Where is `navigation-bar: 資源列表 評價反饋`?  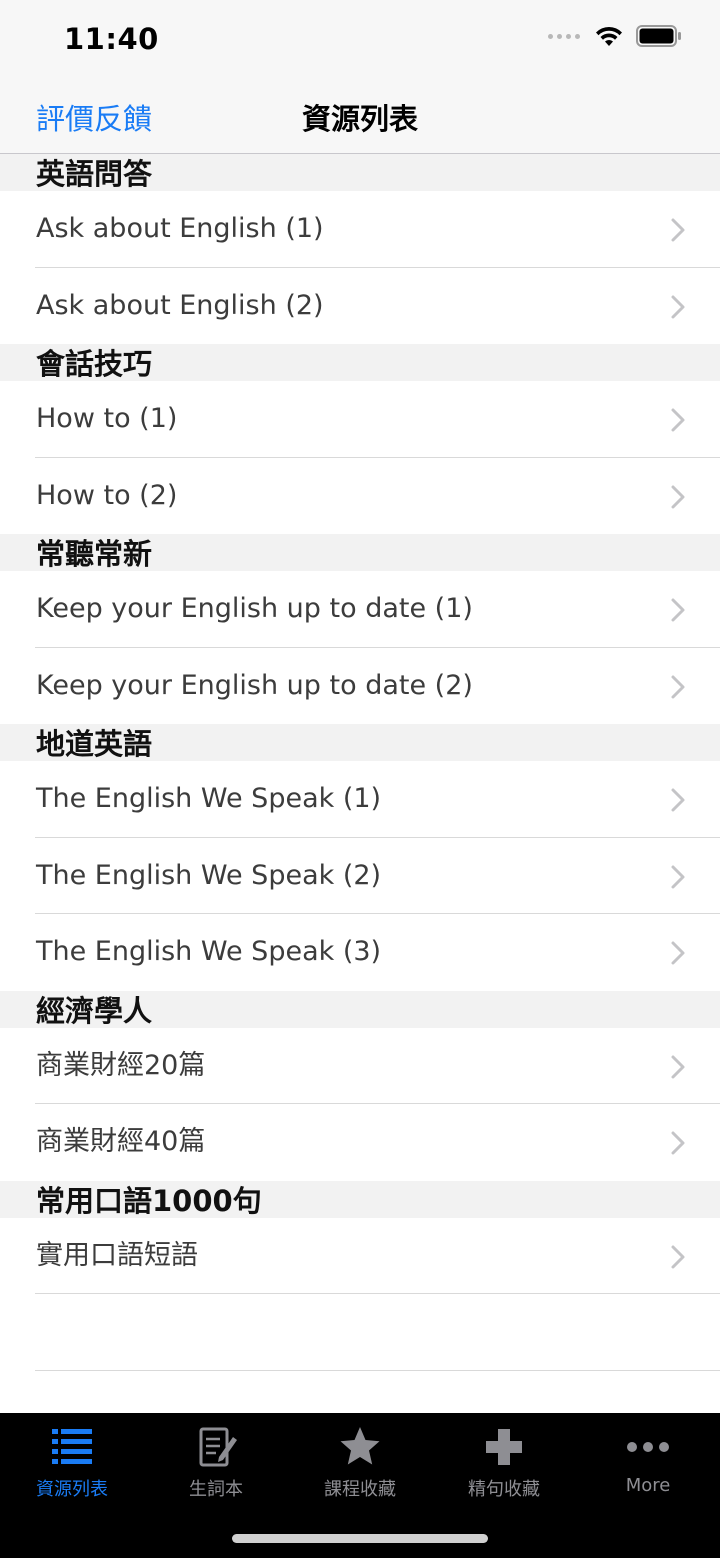
navigation-bar: 資源列表 評價反饋 is located at coordinates (360, 116).